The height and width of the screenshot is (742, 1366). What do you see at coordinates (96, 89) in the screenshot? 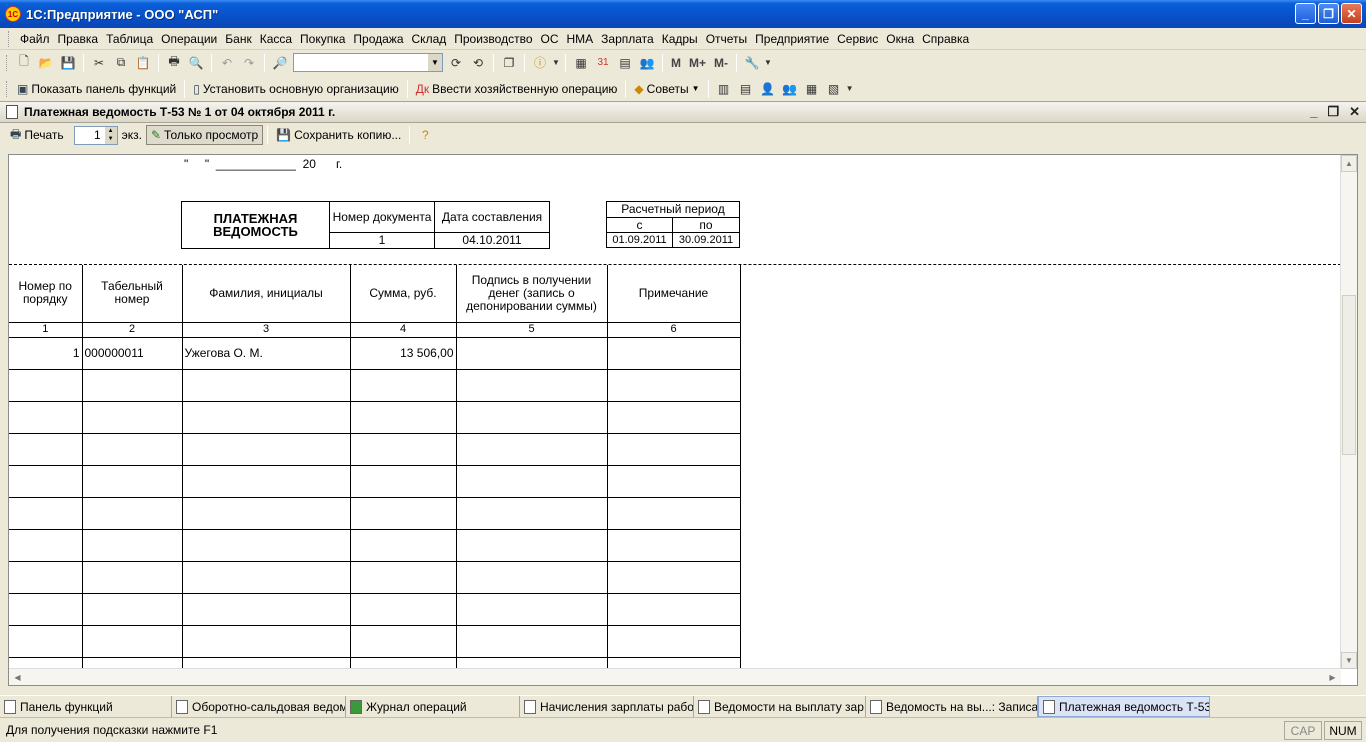
I see `show-panel-button: ▣ Показать панель функций` at bounding box center [96, 89].